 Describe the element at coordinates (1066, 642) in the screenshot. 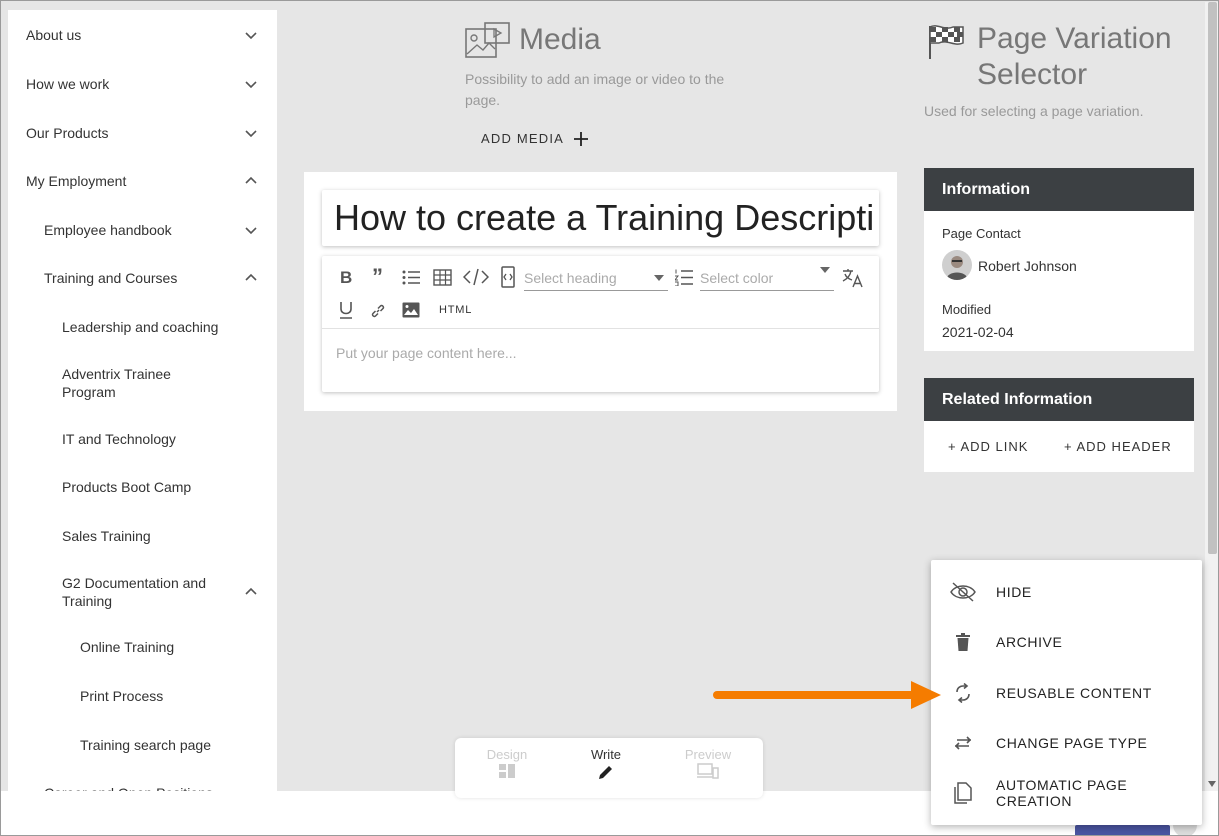

I see `menu-item-archive: ARCHIVE` at that location.